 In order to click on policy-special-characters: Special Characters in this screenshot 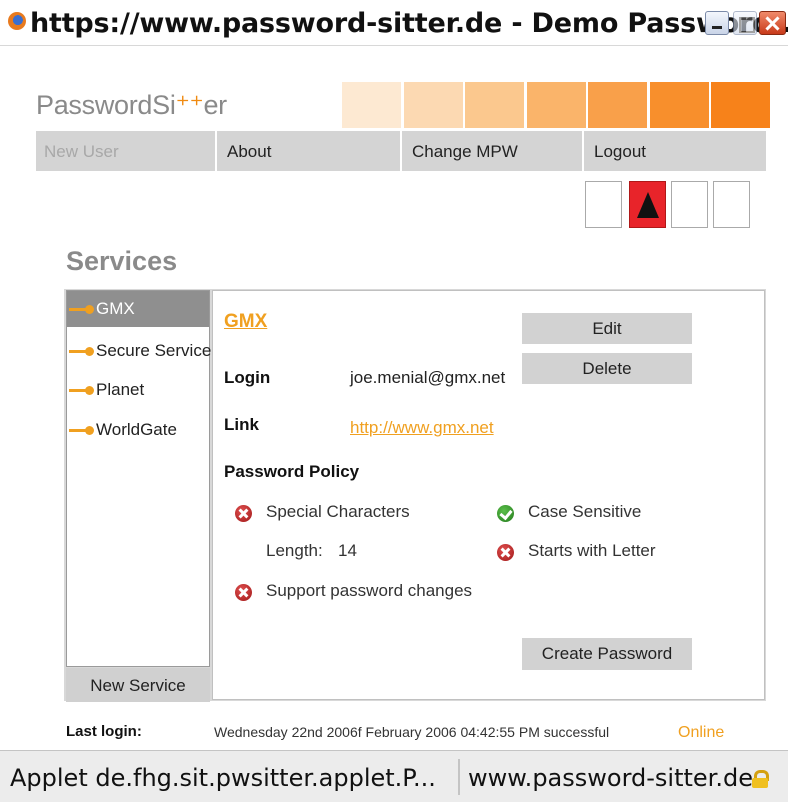, I will do `click(338, 511)`.